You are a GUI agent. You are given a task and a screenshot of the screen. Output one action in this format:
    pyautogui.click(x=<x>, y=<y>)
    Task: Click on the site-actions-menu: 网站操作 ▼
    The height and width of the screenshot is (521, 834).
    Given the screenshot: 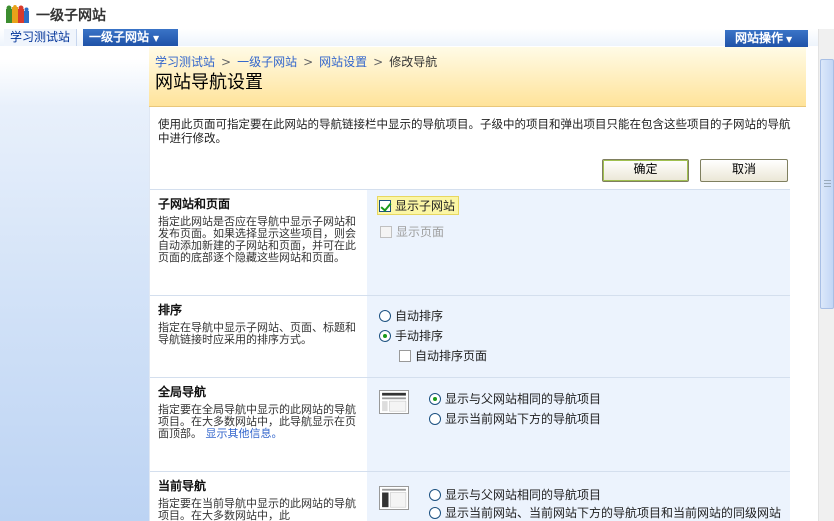 What is the action you would take?
    pyautogui.click(x=766, y=38)
    